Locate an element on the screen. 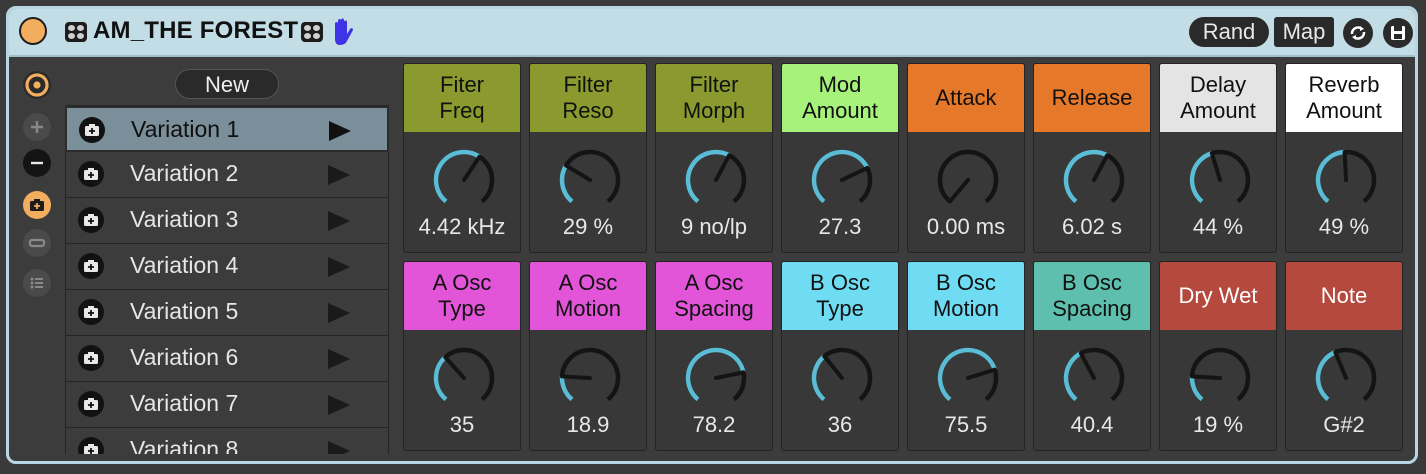  macro-value: 4.42 kHz is located at coordinates (462, 226).